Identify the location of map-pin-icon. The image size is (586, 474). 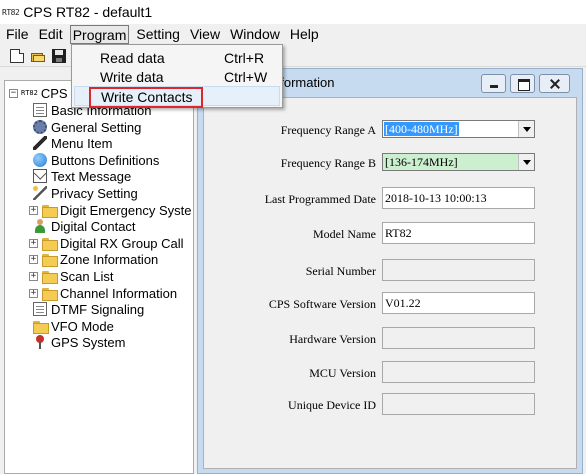
(40, 342).